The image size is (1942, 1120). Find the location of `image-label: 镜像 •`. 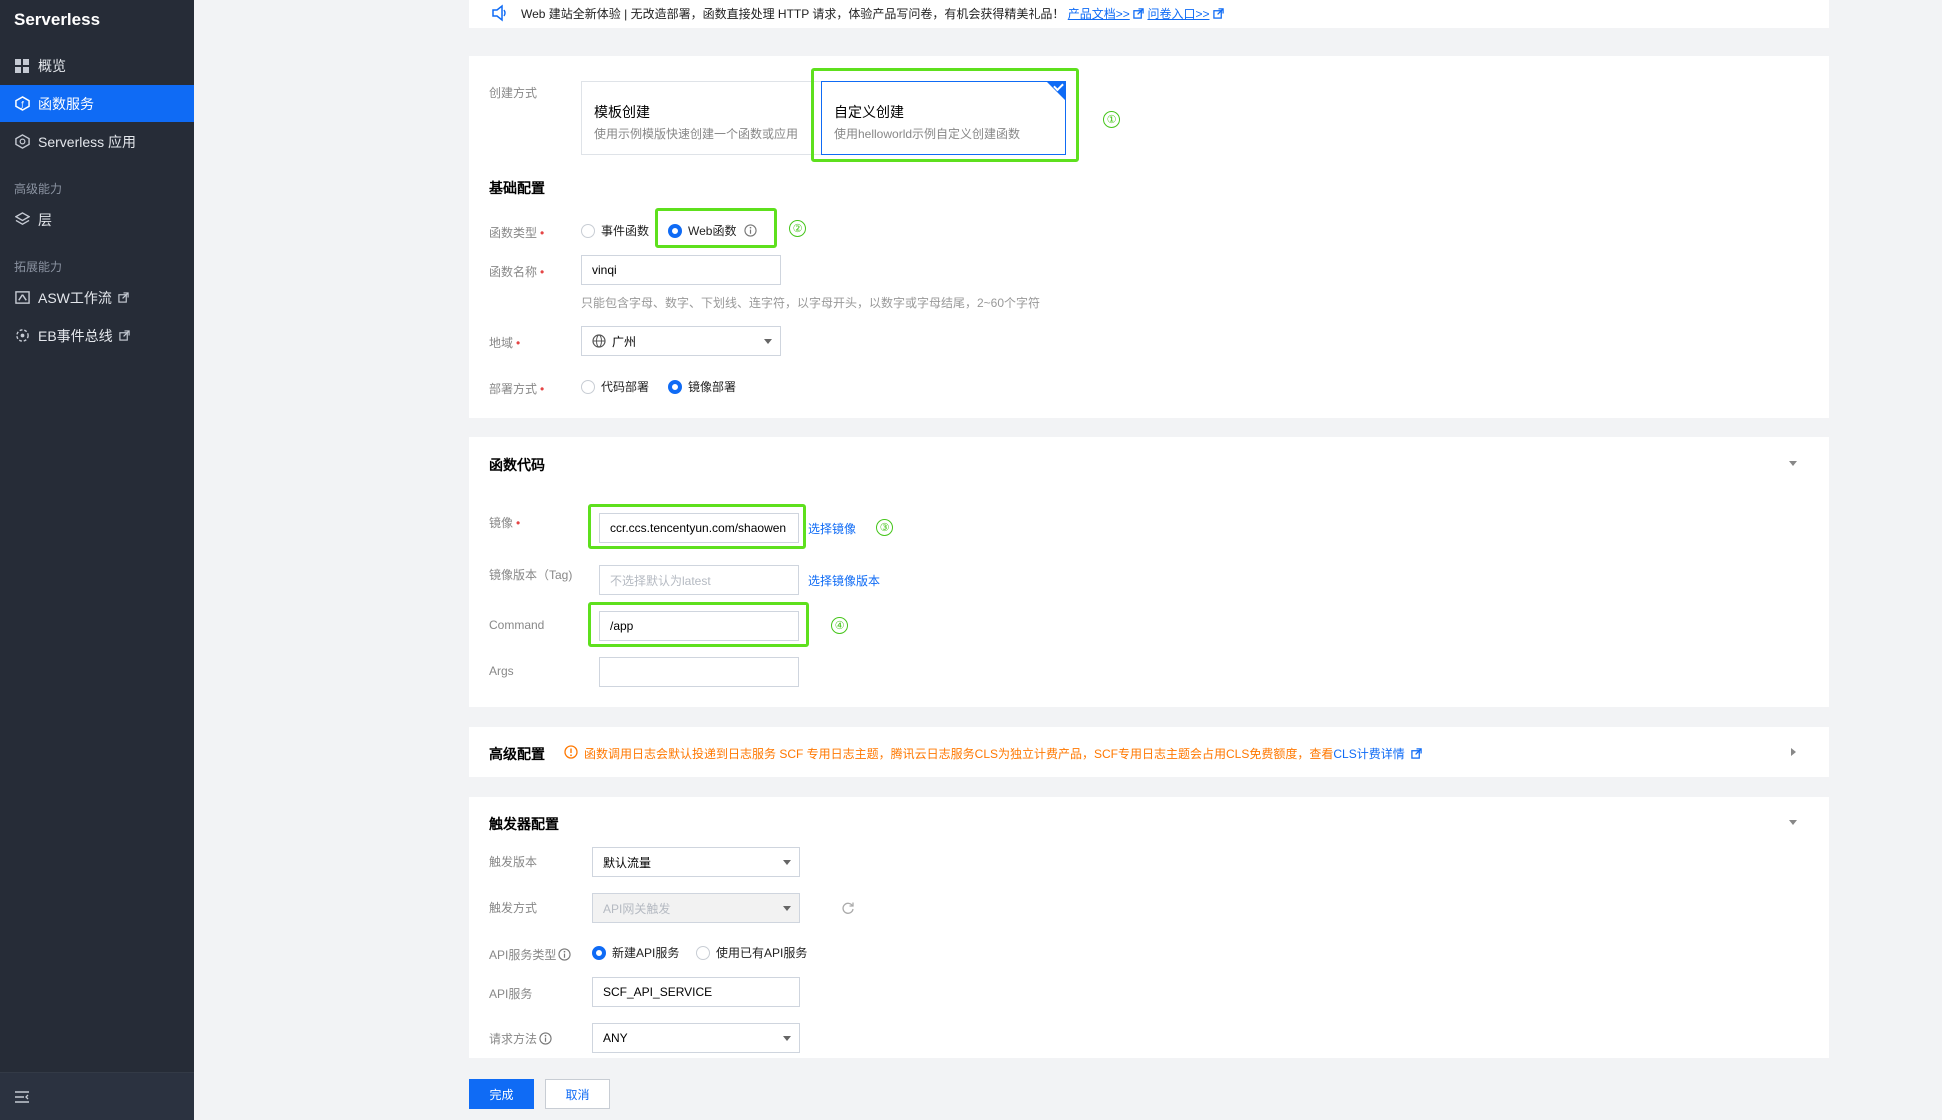

image-label: 镜像 • is located at coordinates (504, 522).